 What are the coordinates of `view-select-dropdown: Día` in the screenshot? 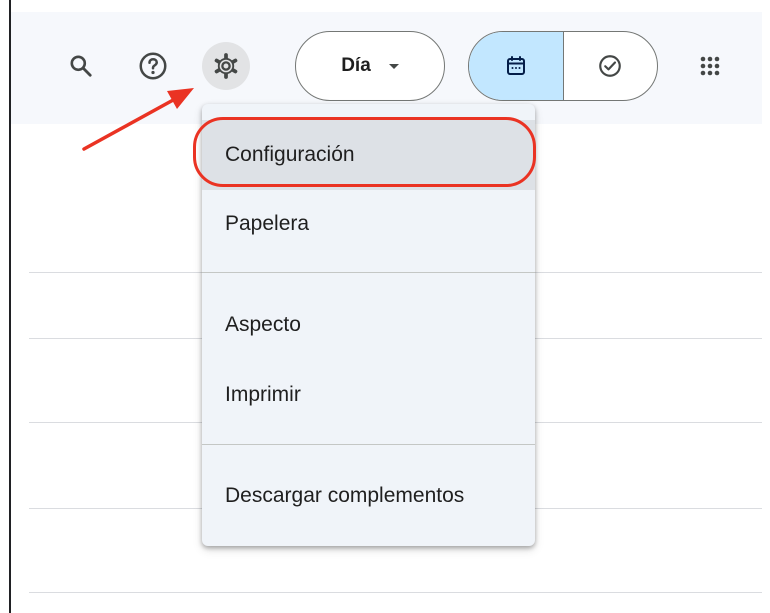 It's located at (370, 66).